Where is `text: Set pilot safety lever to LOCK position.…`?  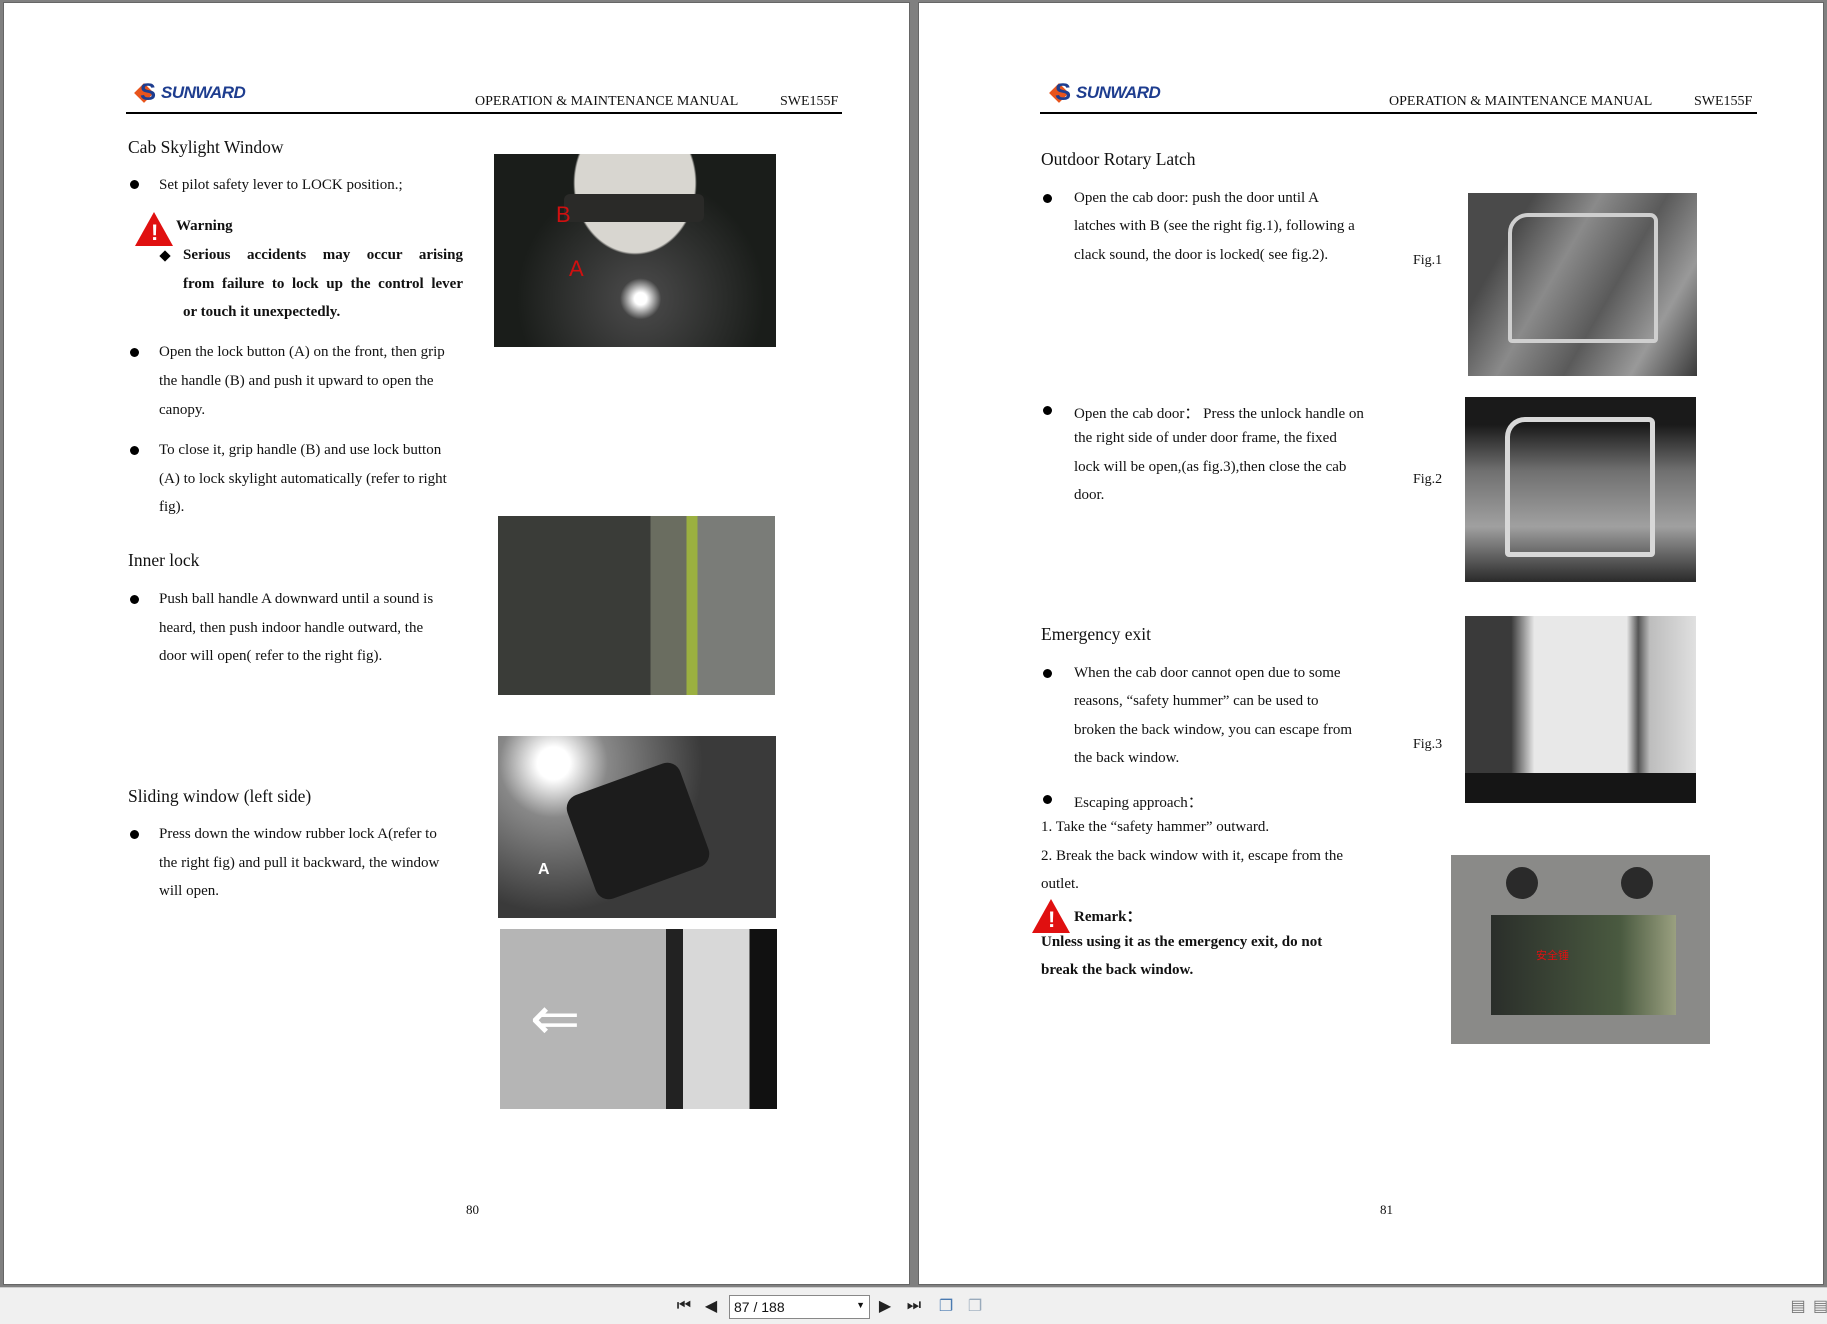 text: Set pilot safety lever to LOCK position.… is located at coordinates (281, 185).